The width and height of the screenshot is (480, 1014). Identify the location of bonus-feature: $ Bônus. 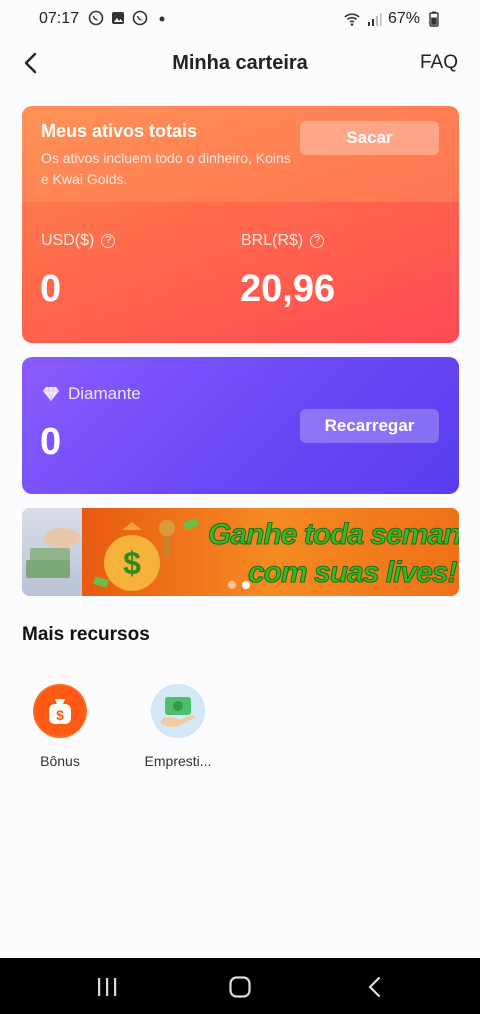
(60, 726).